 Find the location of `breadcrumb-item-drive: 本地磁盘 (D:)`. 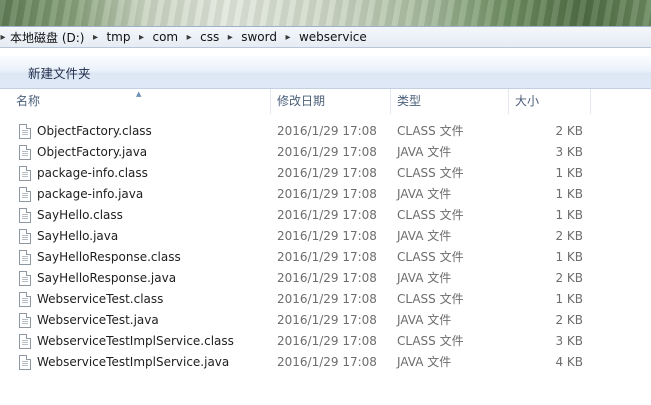

breadcrumb-item-drive: 本地磁盘 (D:) is located at coordinates (47, 37).